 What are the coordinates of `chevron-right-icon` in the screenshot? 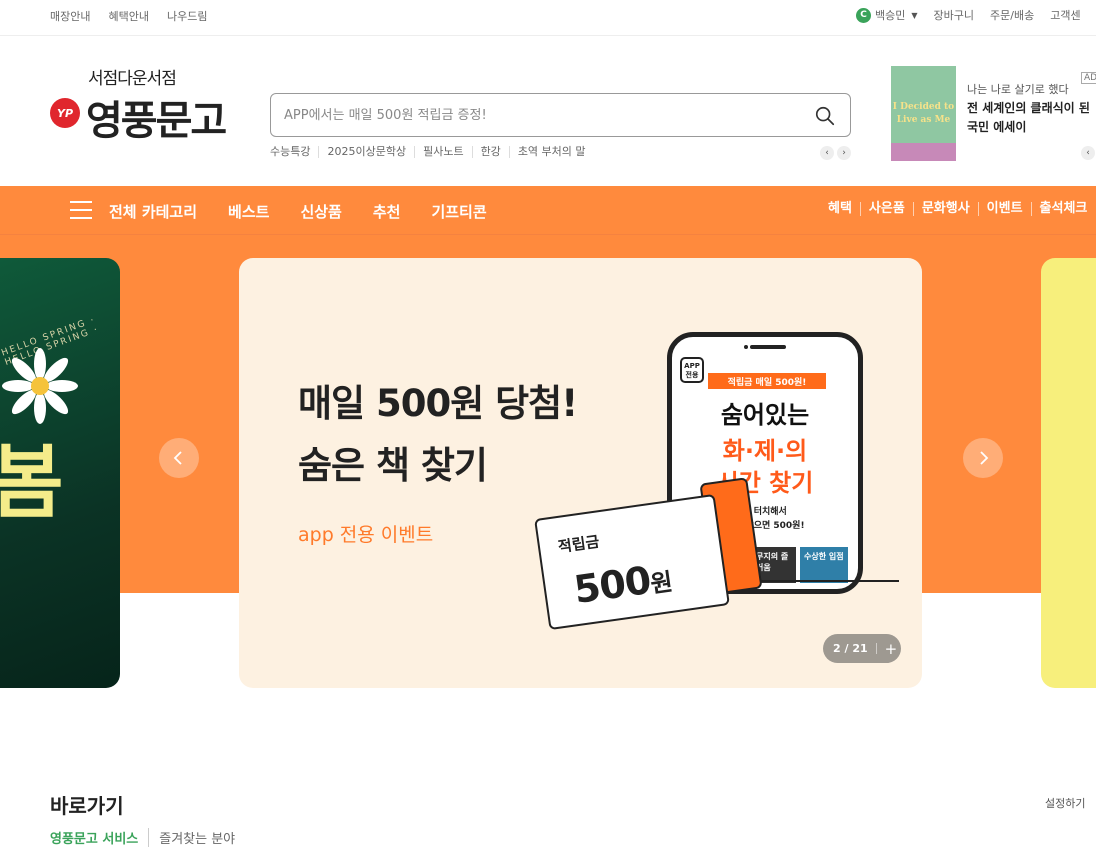 It's located at (984, 458).